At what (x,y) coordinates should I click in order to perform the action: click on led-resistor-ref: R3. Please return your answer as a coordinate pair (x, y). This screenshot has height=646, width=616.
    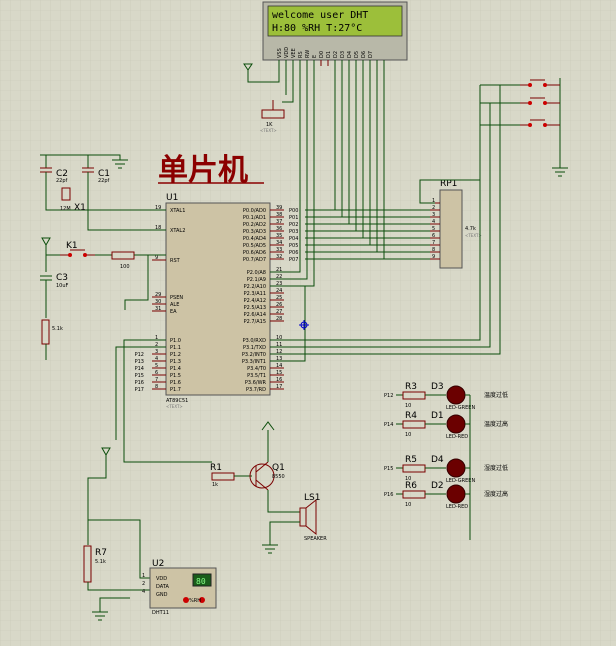
    Looking at the image, I should click on (411, 387).